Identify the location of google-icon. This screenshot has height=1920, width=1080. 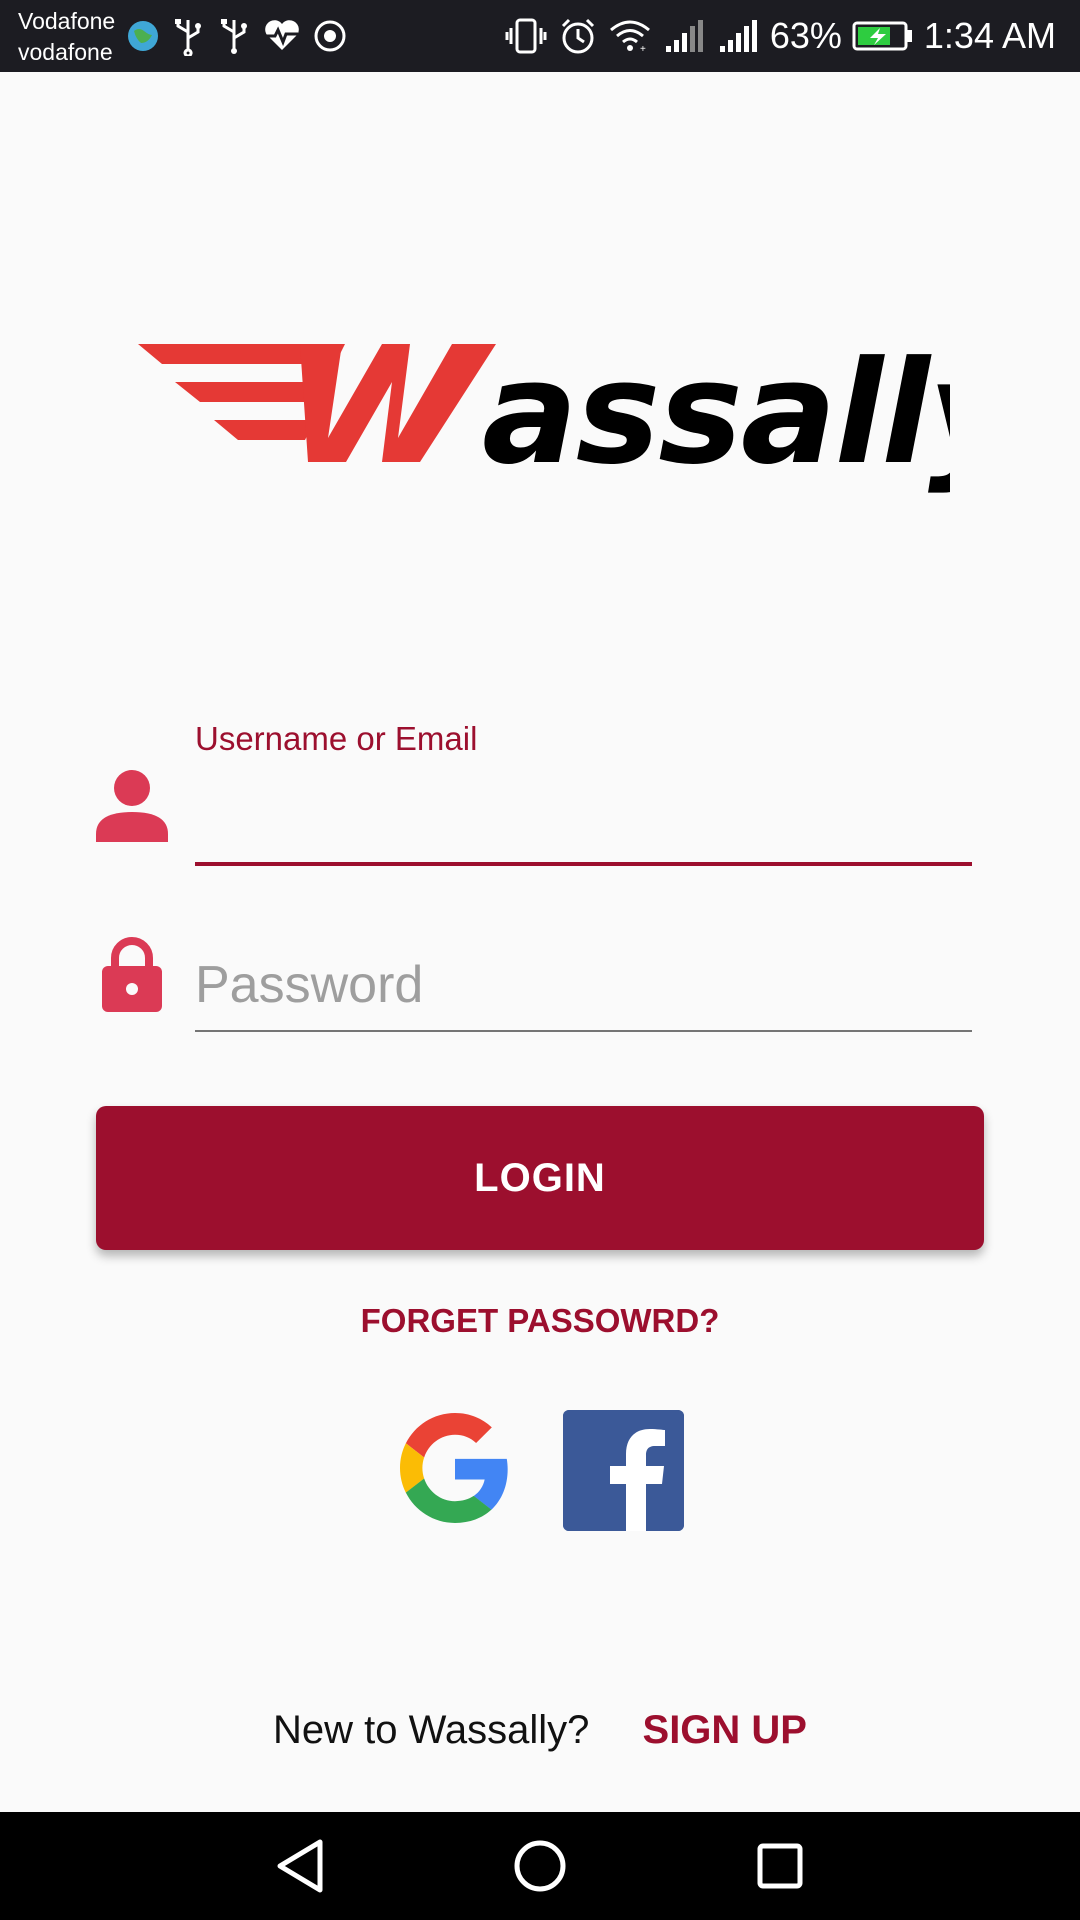
(455, 1470).